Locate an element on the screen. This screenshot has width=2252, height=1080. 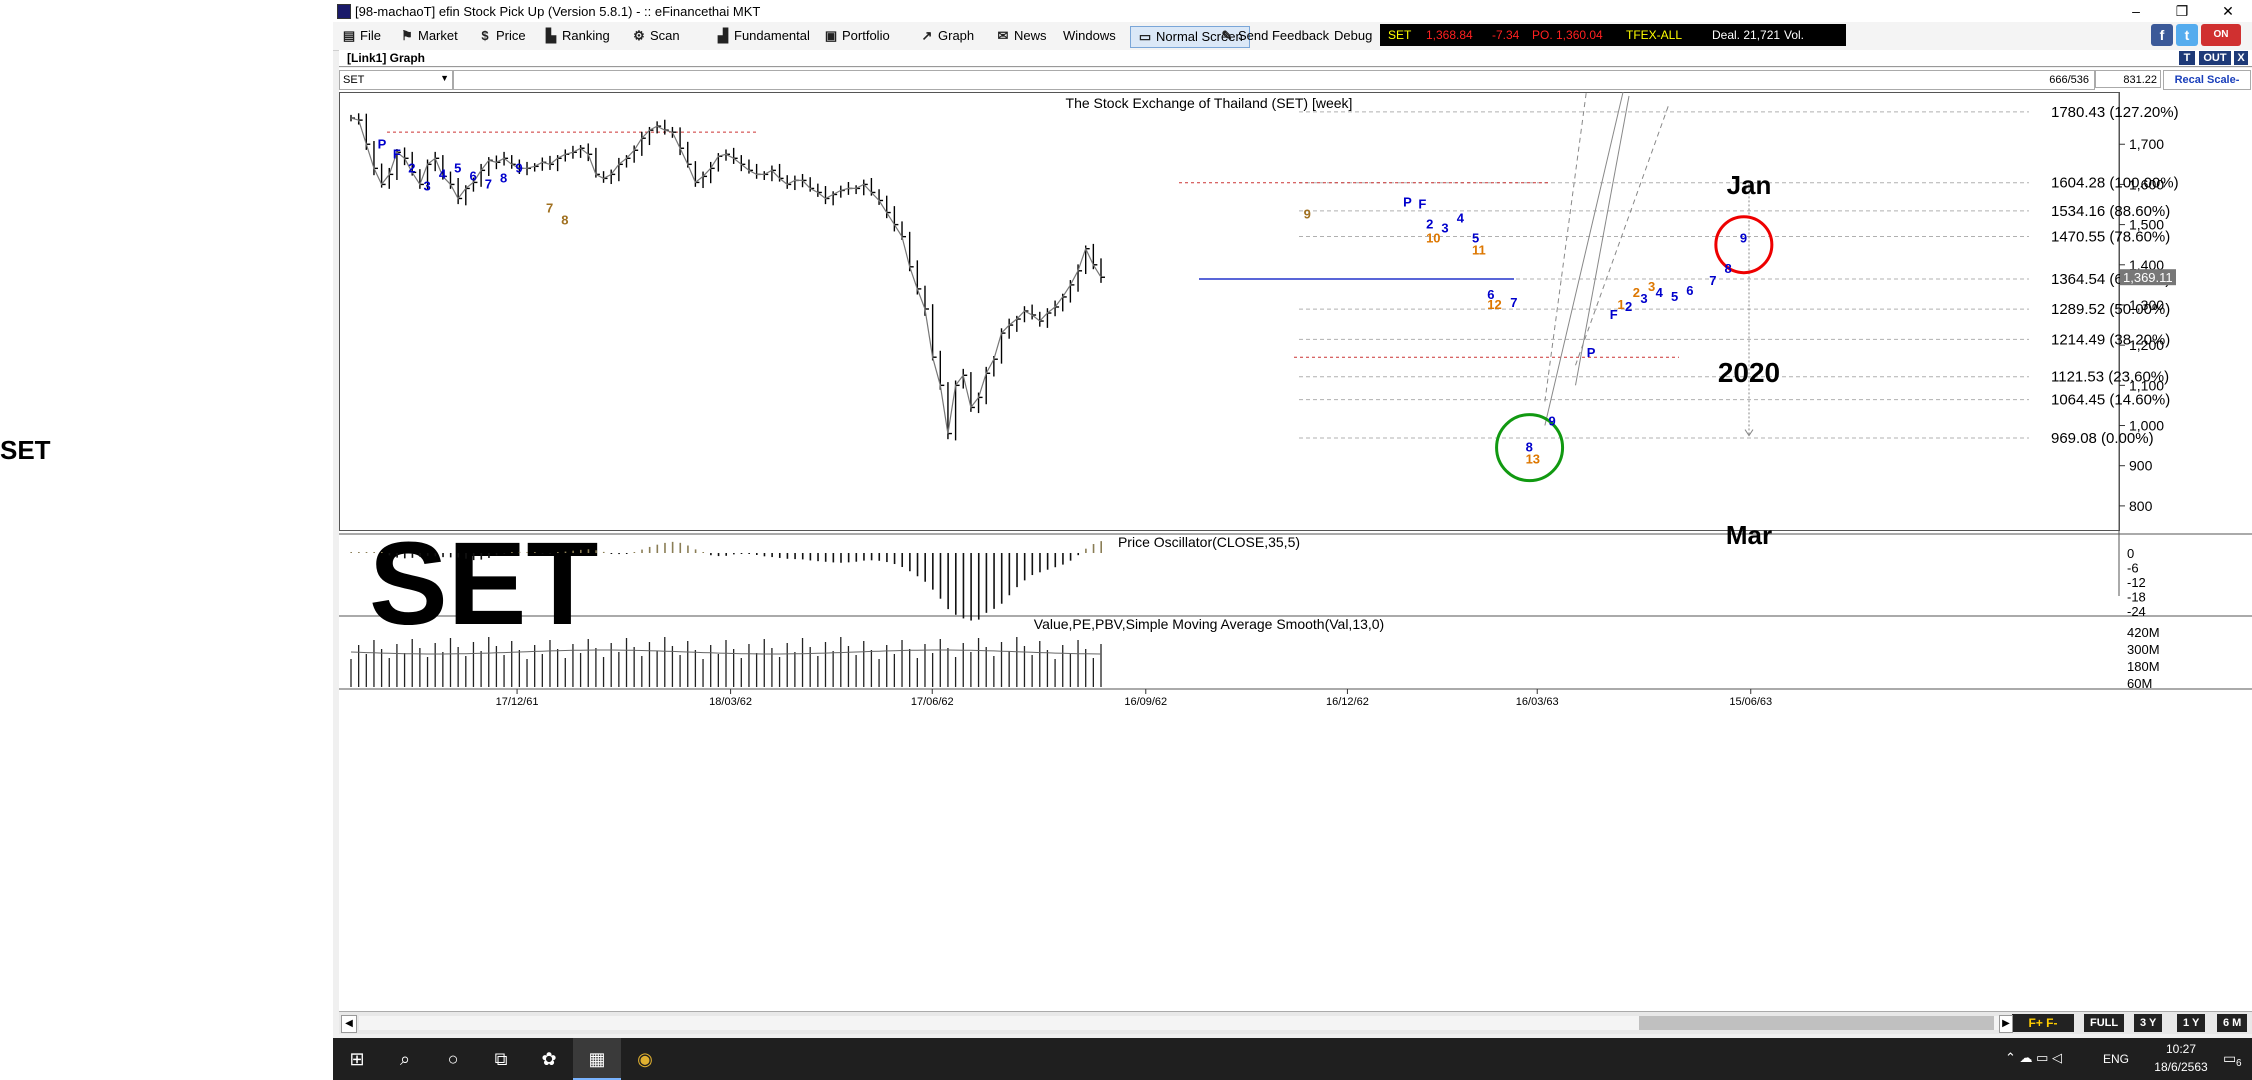
range-6m-button: 6 M is located at coordinates (2232, 1023).